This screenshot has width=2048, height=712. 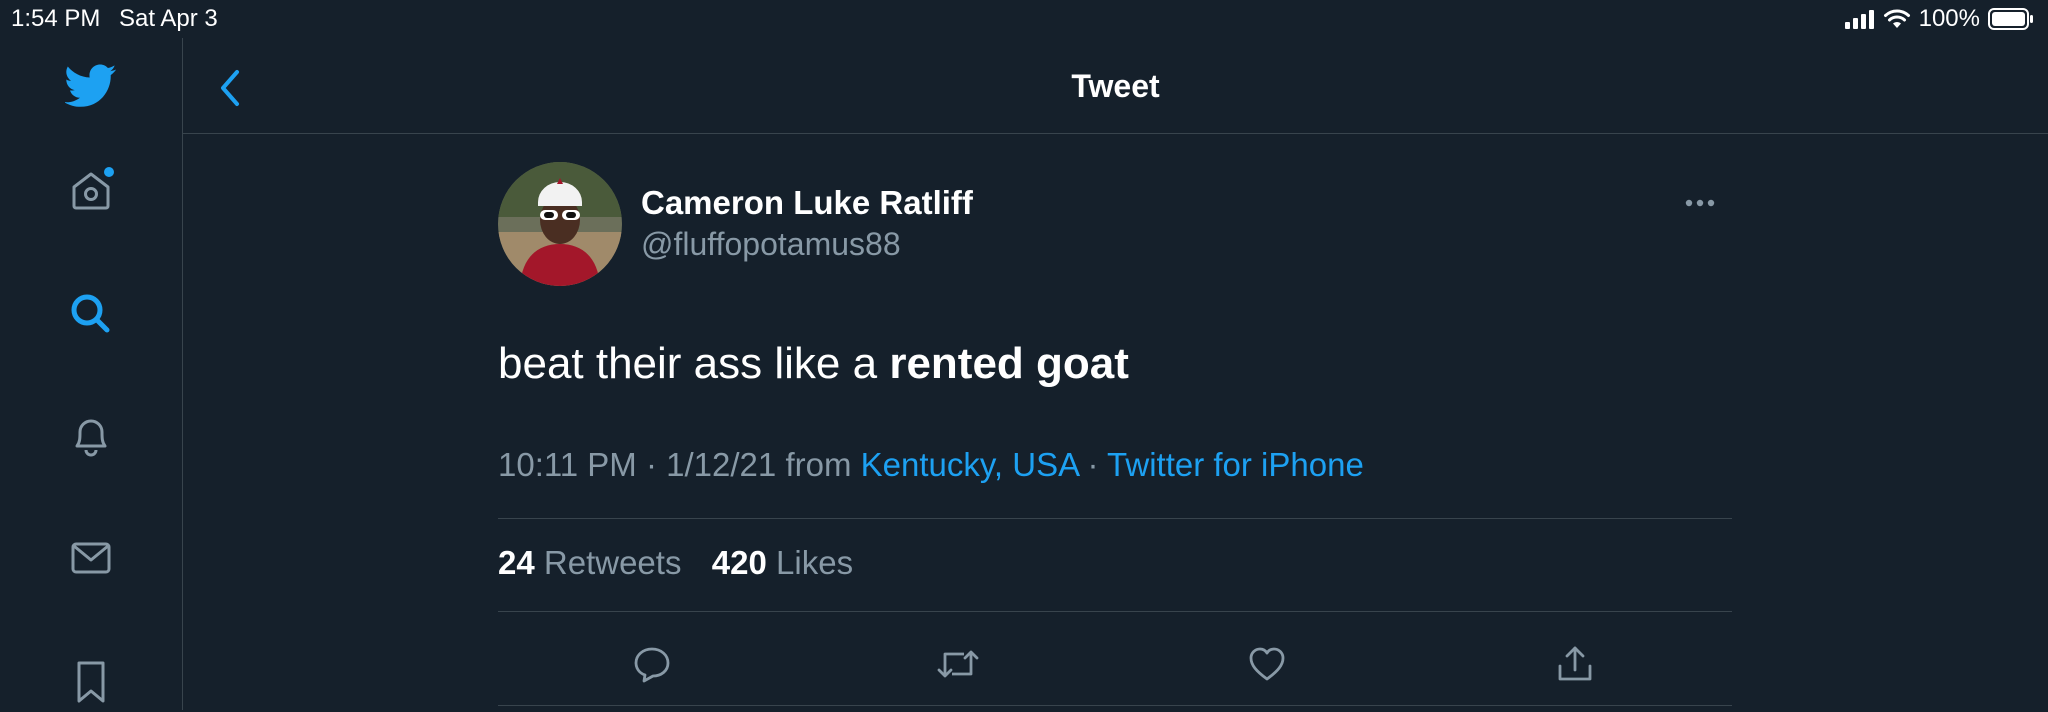 What do you see at coordinates (739, 562) in the screenshot?
I see `likes-count: 420` at bounding box center [739, 562].